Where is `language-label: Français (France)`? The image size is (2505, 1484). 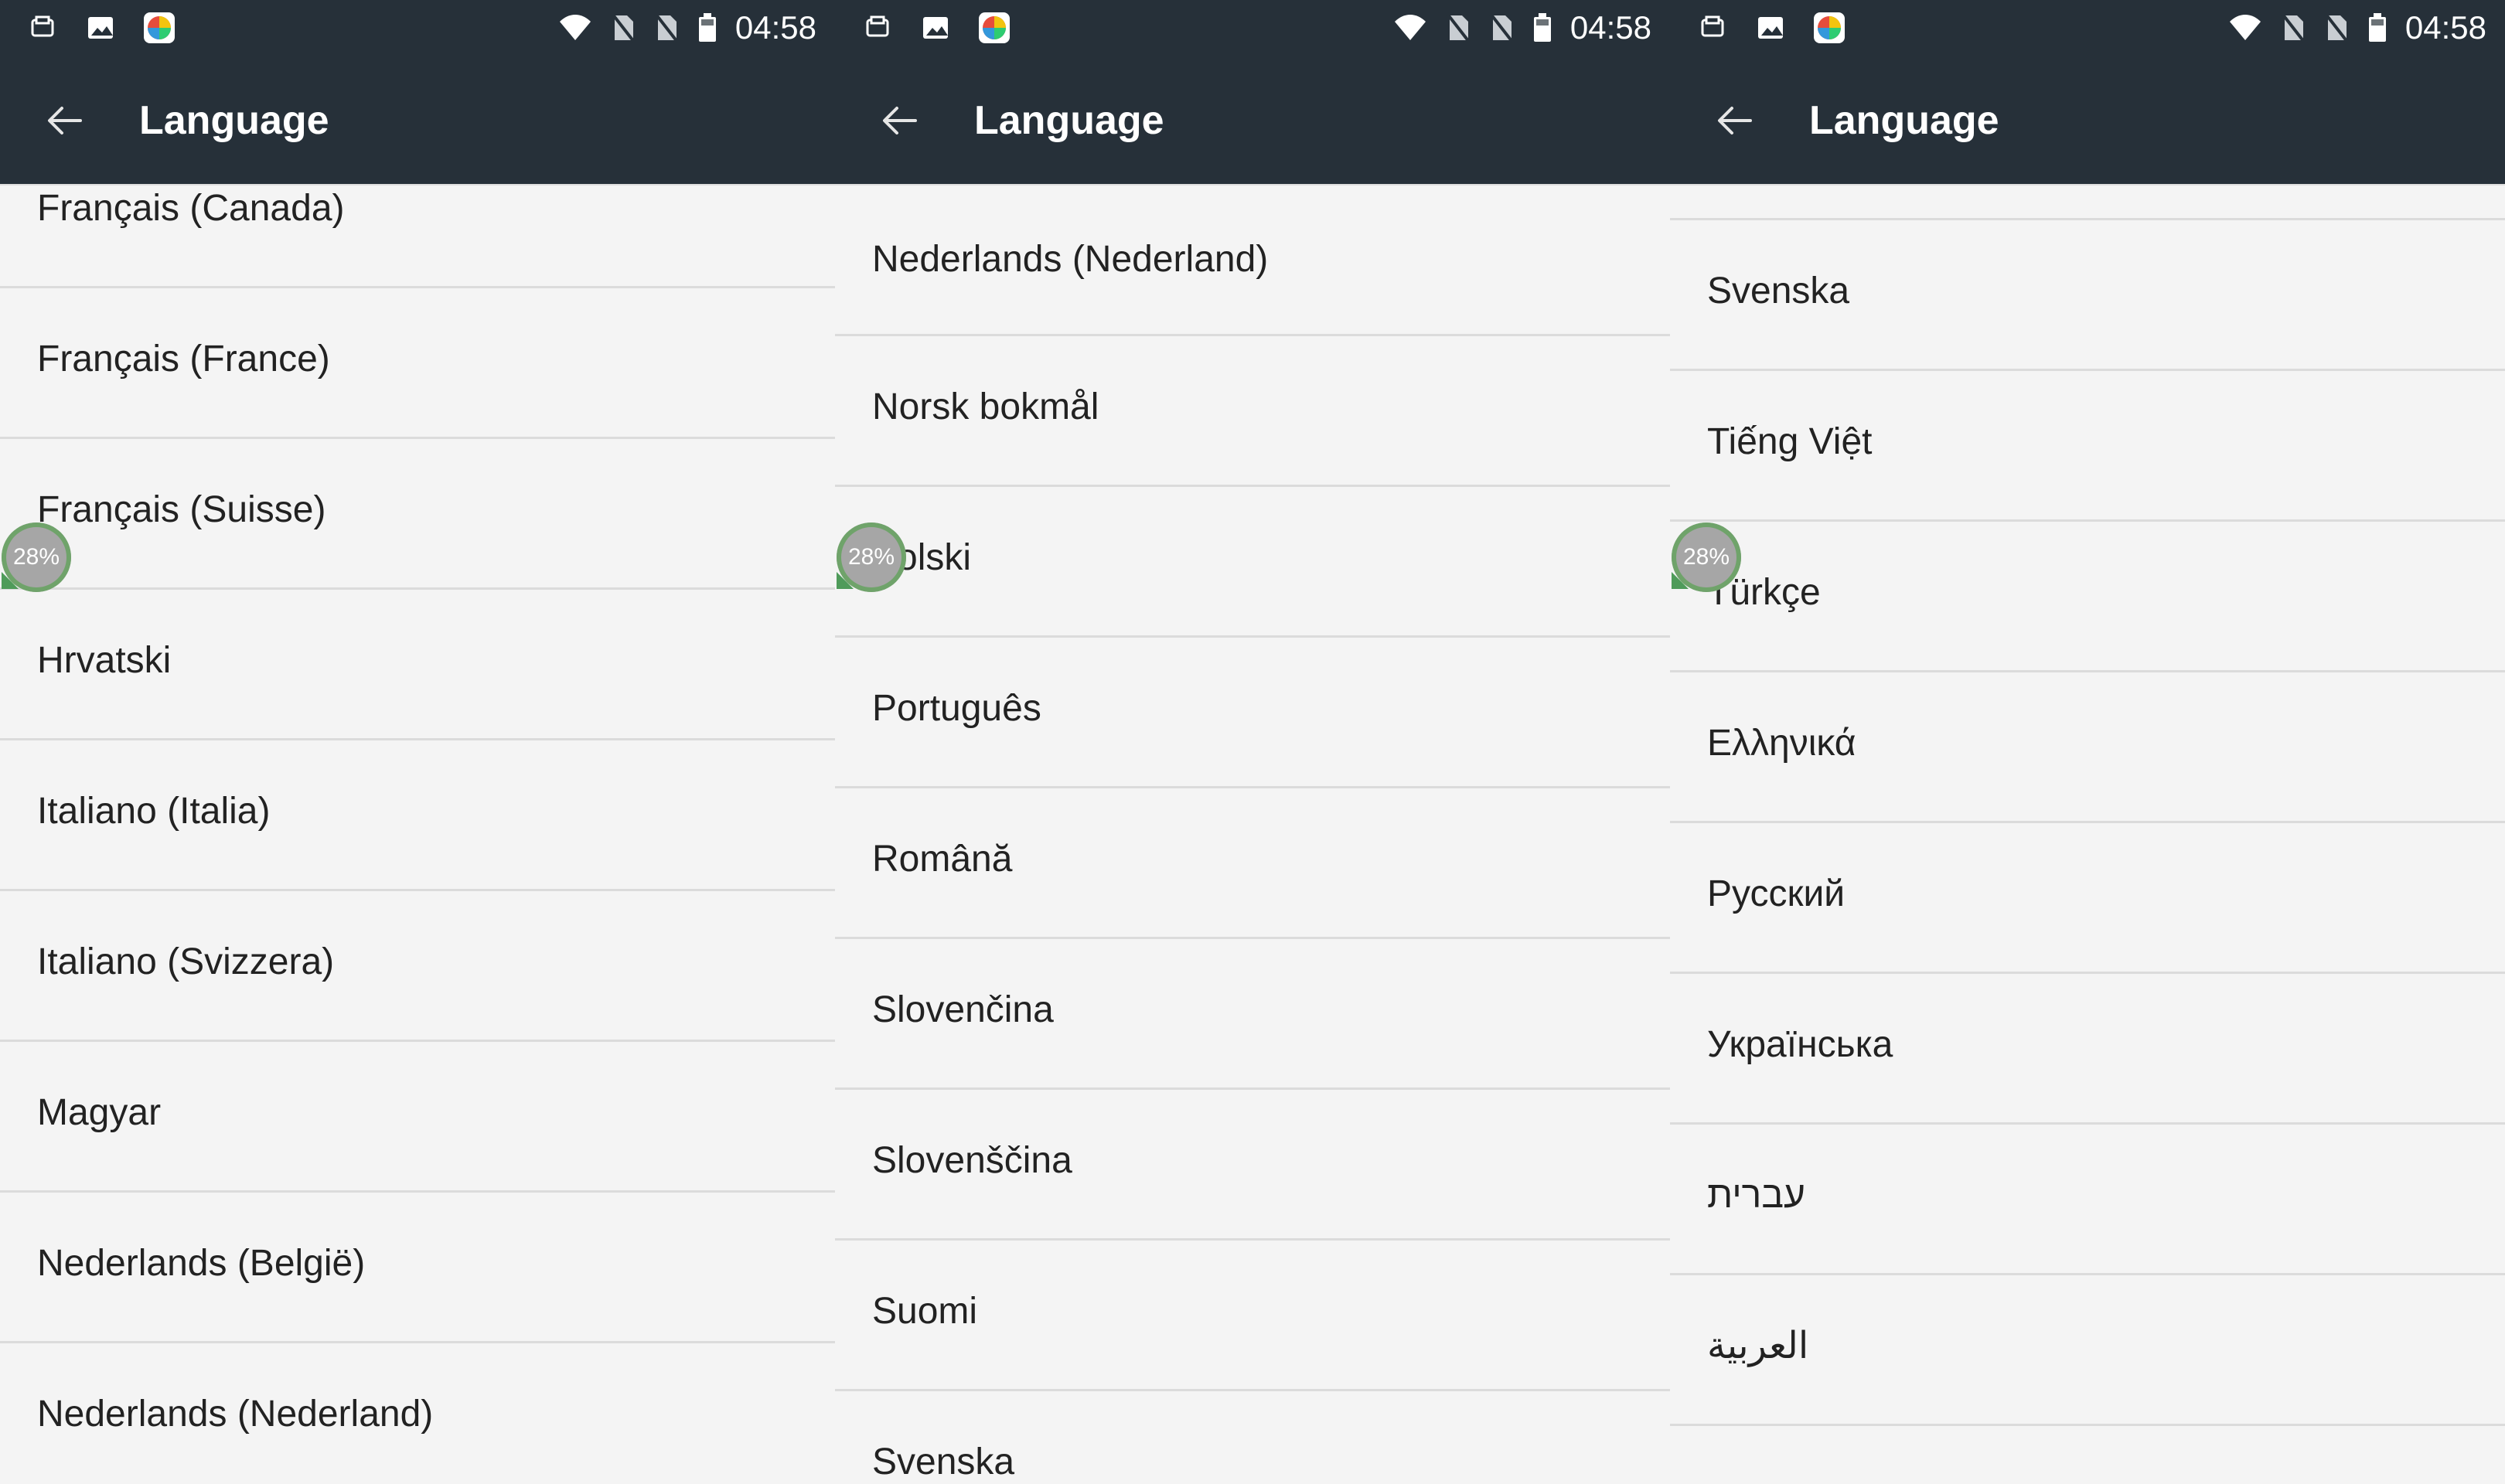
language-label: Français (France) is located at coordinates (183, 359).